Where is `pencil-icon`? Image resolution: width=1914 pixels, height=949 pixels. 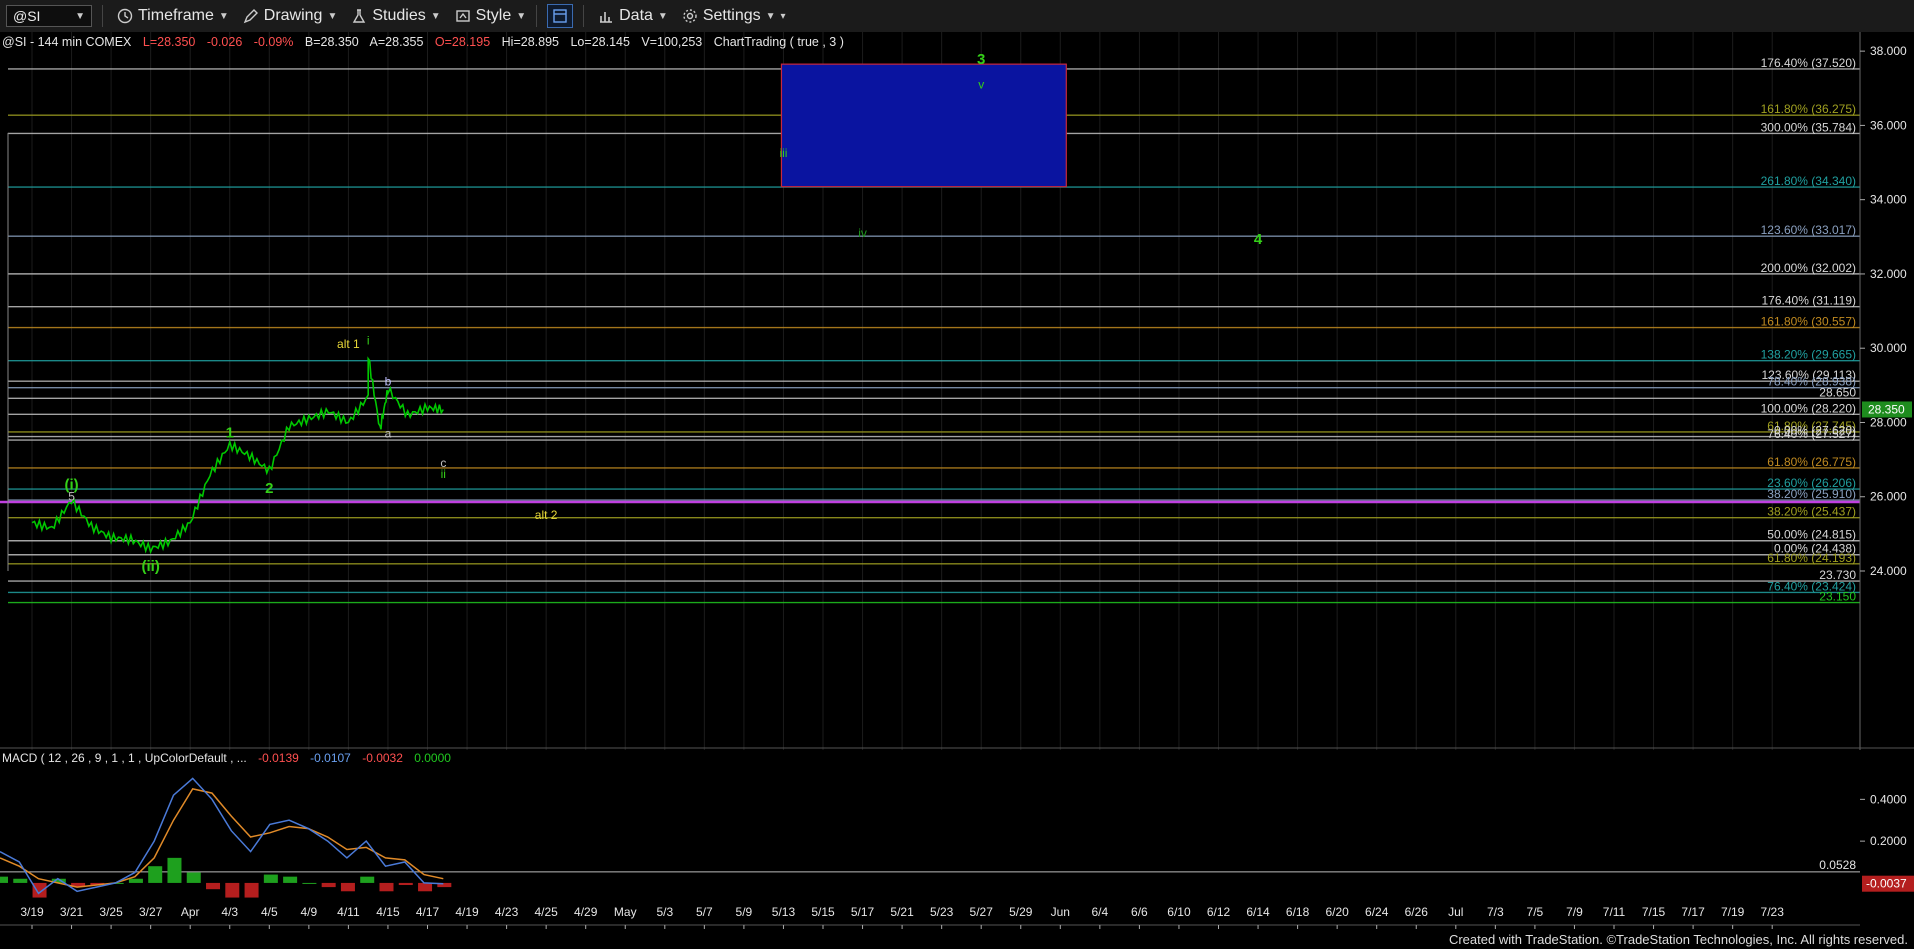
pencil-icon is located at coordinates (250, 16).